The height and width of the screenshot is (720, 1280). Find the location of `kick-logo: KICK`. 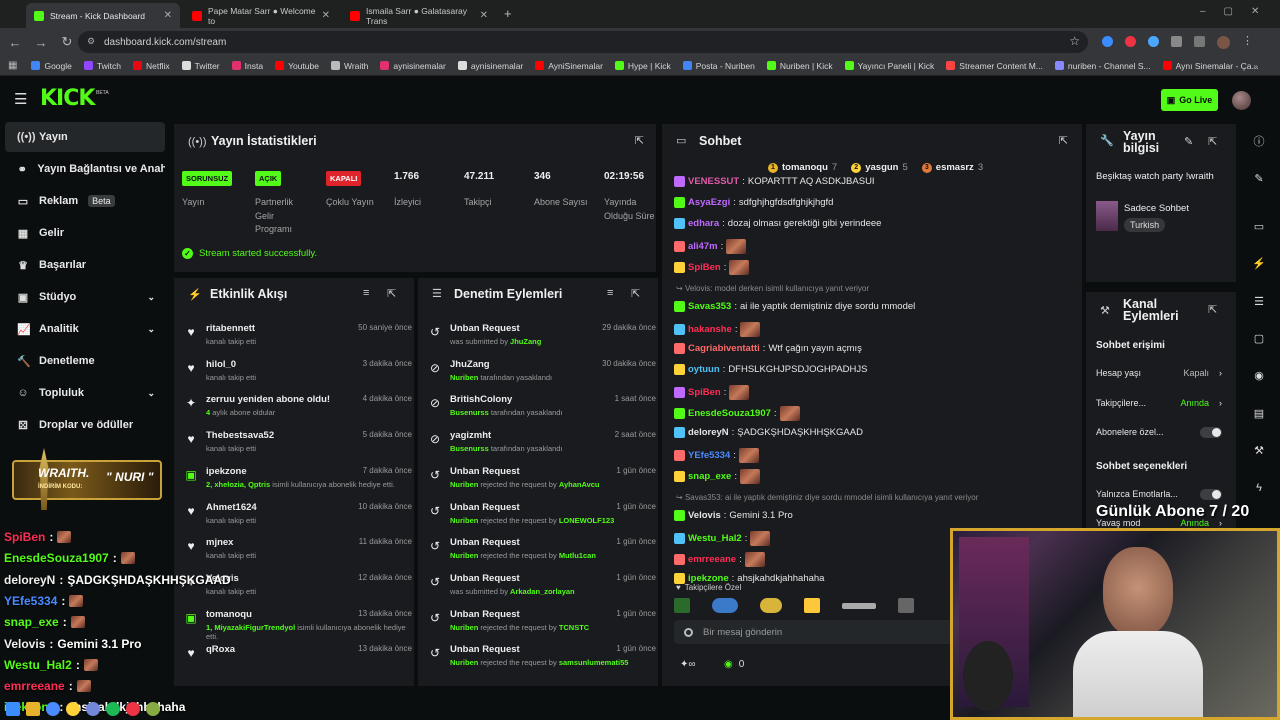

kick-logo: KICK is located at coordinates (67, 98).